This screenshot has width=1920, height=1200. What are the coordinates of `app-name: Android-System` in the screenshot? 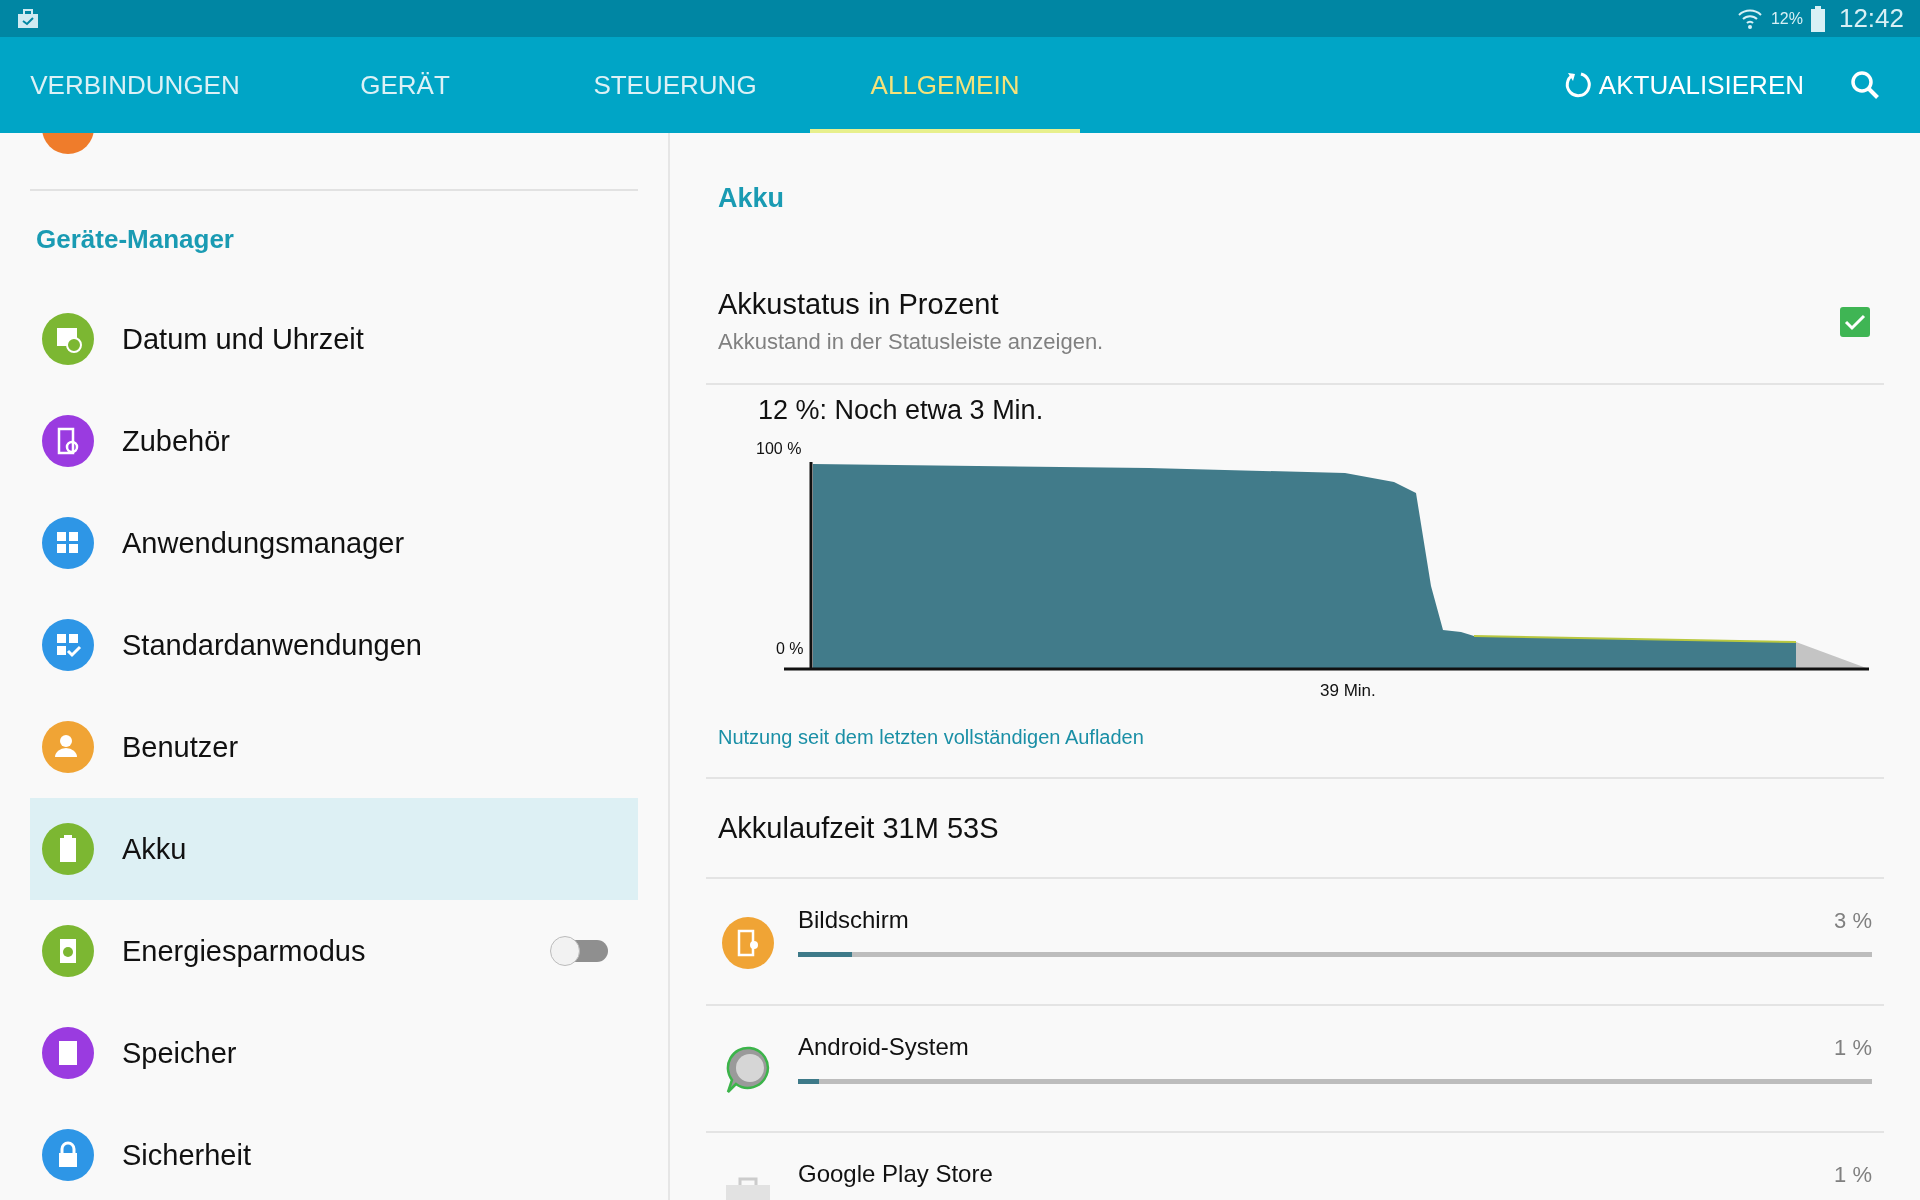 It's located at (883, 1047).